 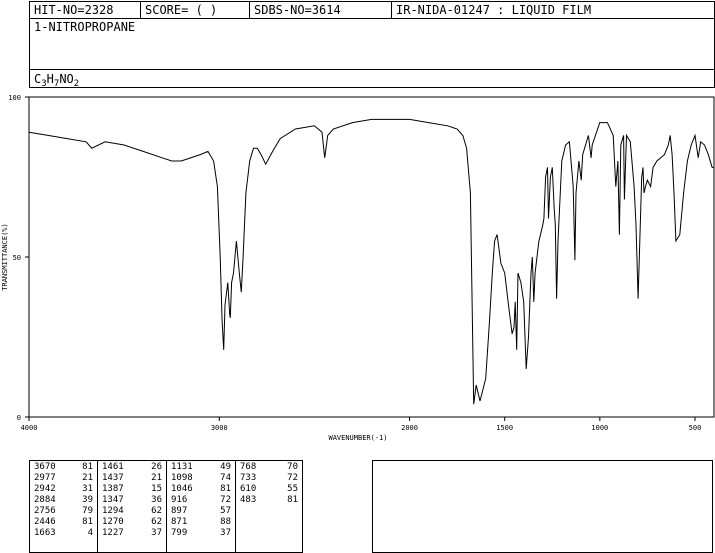 What do you see at coordinates (695, 428) in the screenshot?
I see `x-tick-label: 500` at bounding box center [695, 428].